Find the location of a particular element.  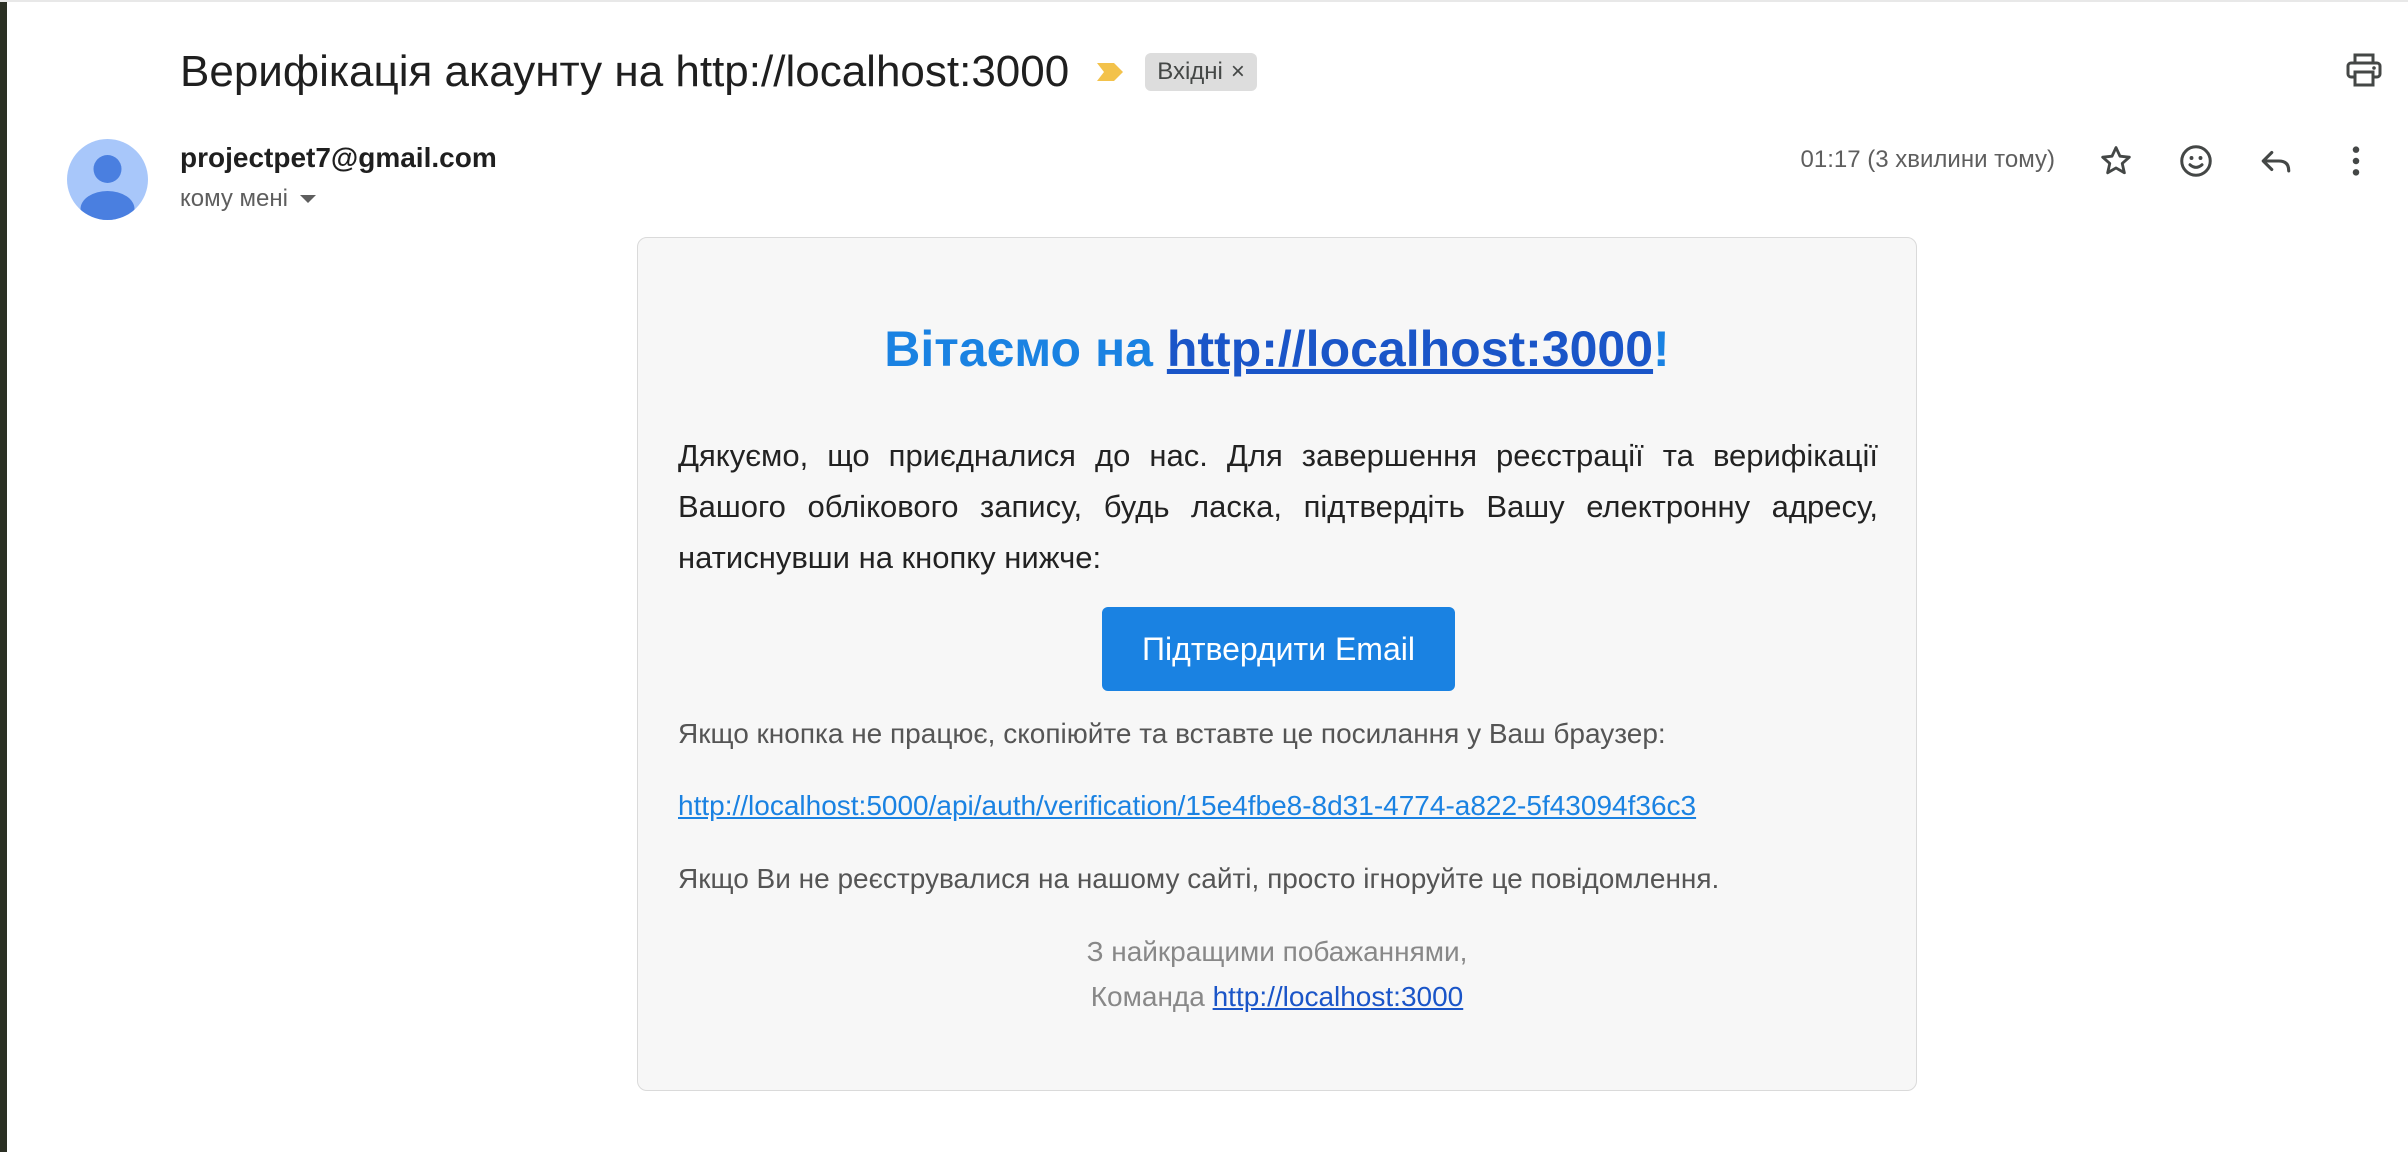

reply-icon is located at coordinates (2276, 161).